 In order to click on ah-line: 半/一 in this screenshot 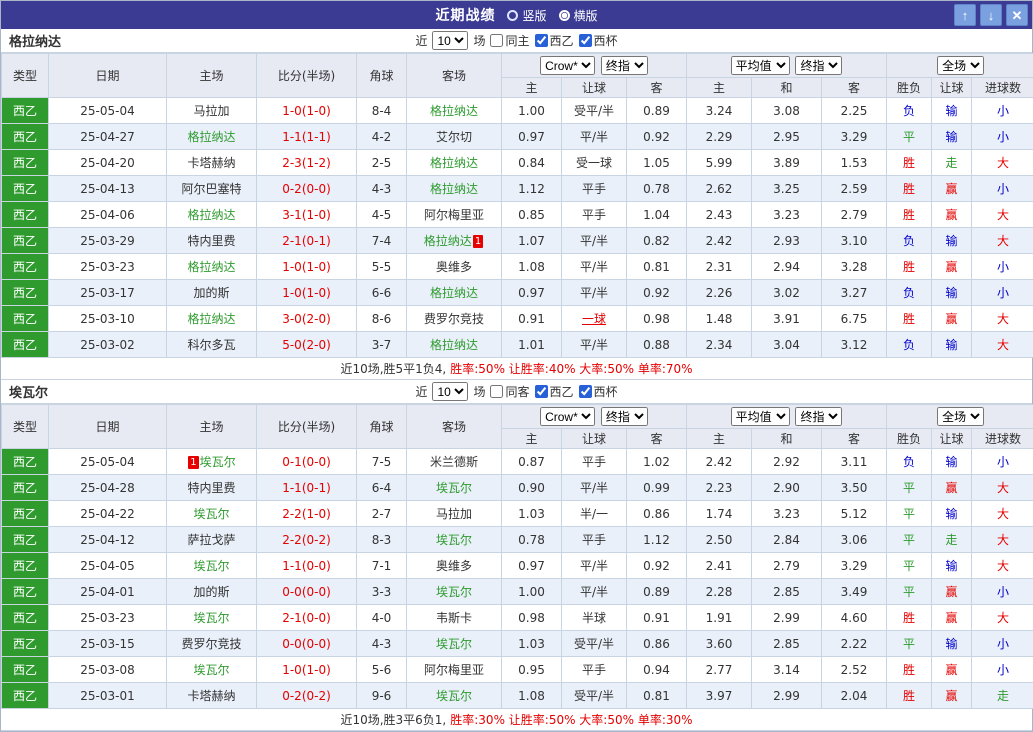, I will do `click(594, 514)`.